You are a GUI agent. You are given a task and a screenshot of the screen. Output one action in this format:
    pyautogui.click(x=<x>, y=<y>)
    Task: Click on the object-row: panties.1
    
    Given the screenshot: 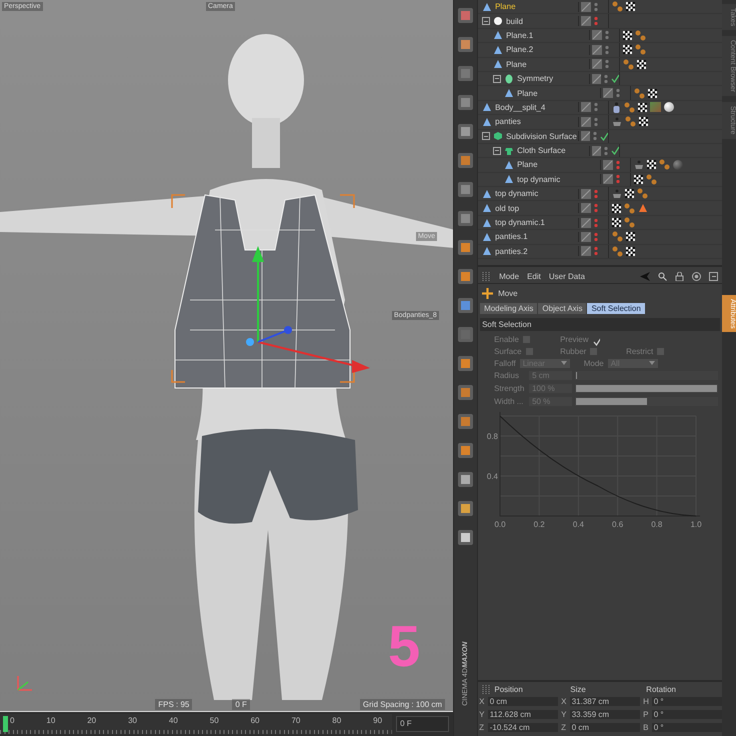 What is the action you would take?
    pyautogui.click(x=600, y=237)
    